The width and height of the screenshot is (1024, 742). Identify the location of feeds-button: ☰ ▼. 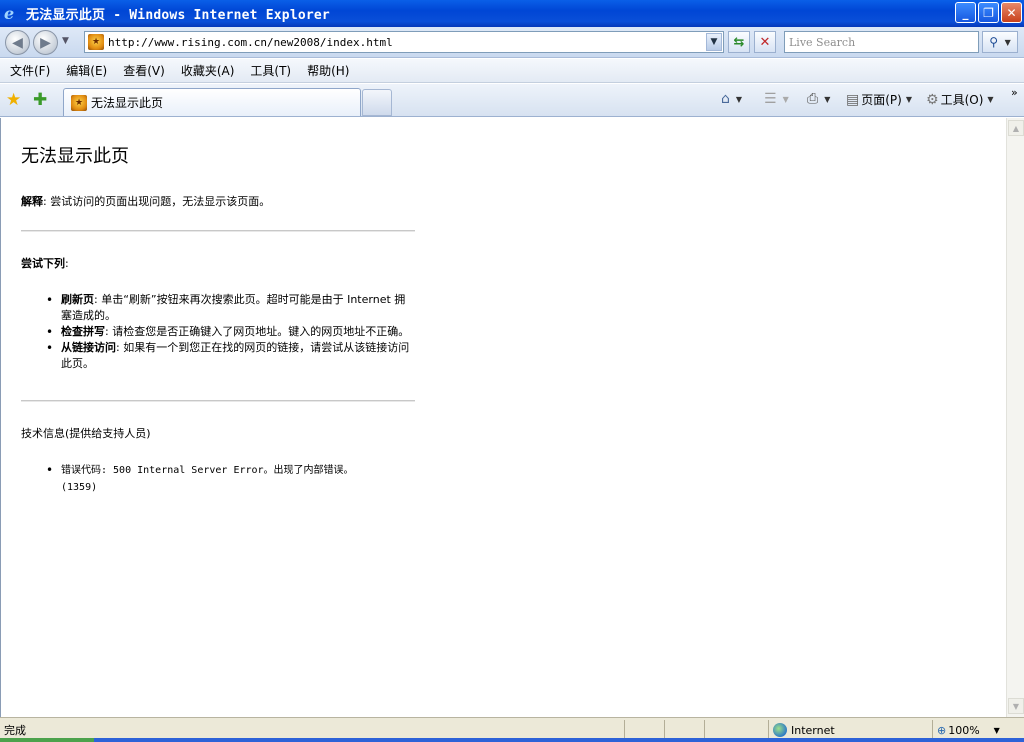
(776, 99).